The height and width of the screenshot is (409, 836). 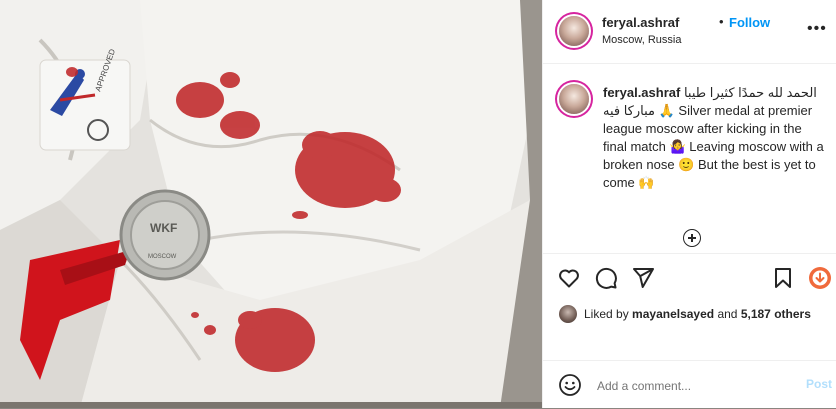 What do you see at coordinates (568, 314) in the screenshot?
I see `liker-avatar` at bounding box center [568, 314].